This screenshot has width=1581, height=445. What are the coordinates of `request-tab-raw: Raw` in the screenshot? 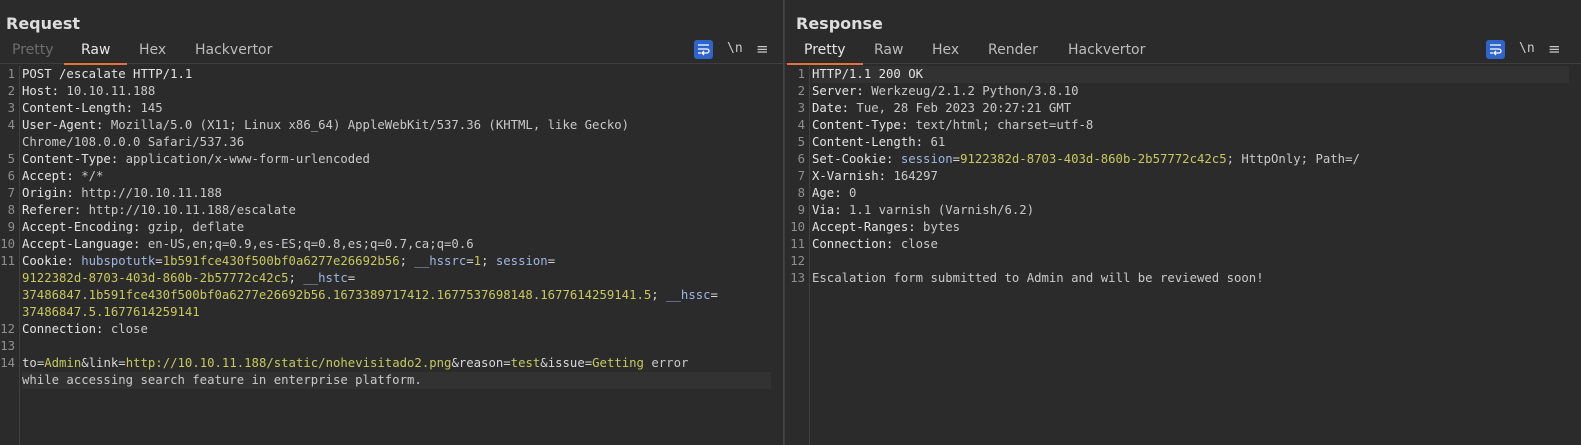 It's located at (96, 51).